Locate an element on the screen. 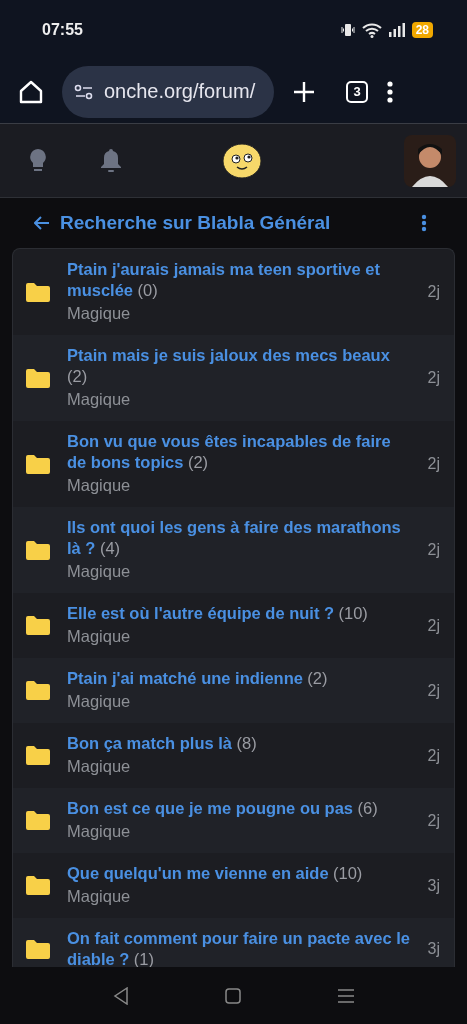 Image resolution: width=467 pixels, height=1024 pixels. topic-row: Ptain mais je suis jaloux des mecs beaux (2) Magique 2j is located at coordinates (233, 378).